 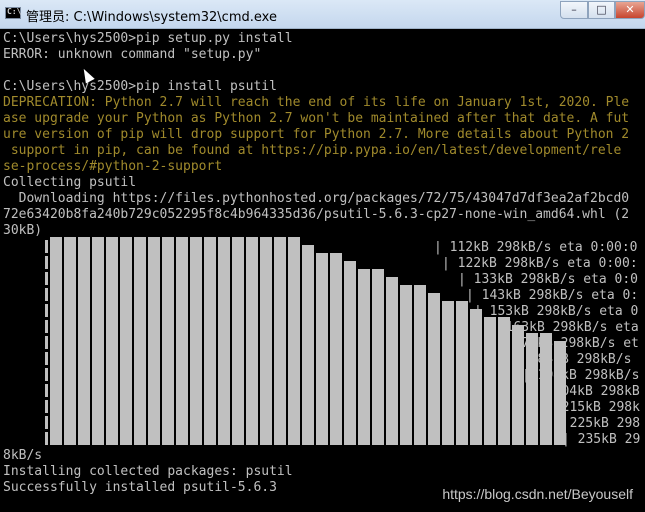 What do you see at coordinates (556, 311) in the screenshot?
I see `progress-status: | 153kB 298kB/s eta 0` at bounding box center [556, 311].